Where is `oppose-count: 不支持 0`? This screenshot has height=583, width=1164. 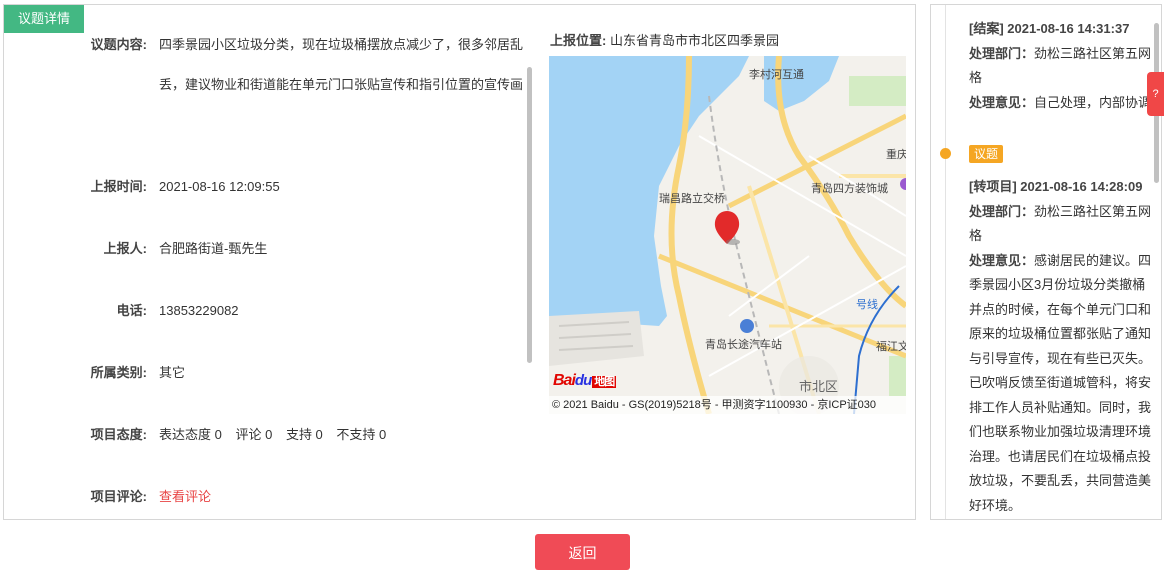
oppose-count: 不支持 0 is located at coordinates (361, 434).